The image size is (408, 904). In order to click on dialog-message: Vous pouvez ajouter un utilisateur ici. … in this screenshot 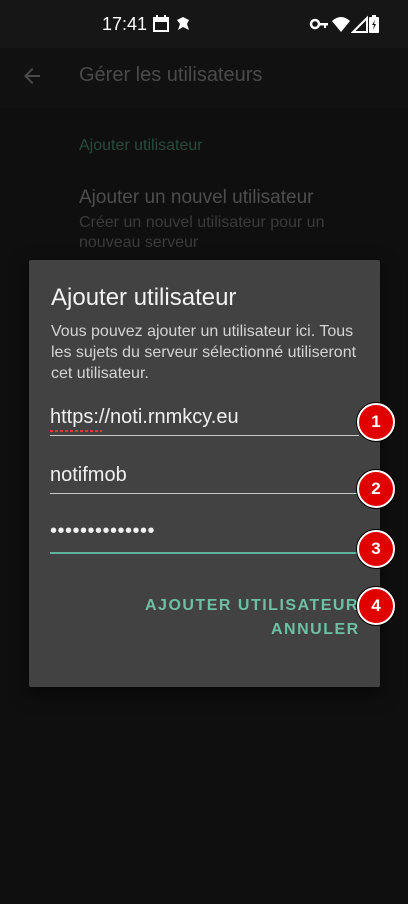, I will do `click(204, 352)`.